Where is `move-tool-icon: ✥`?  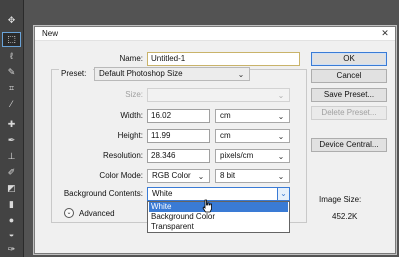 move-tool-icon: ✥ is located at coordinates (11, 20).